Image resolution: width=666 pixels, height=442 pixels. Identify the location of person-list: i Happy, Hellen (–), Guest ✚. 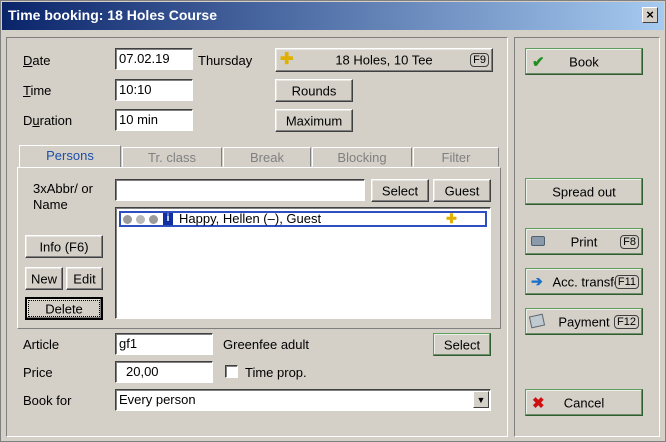
(303, 263).